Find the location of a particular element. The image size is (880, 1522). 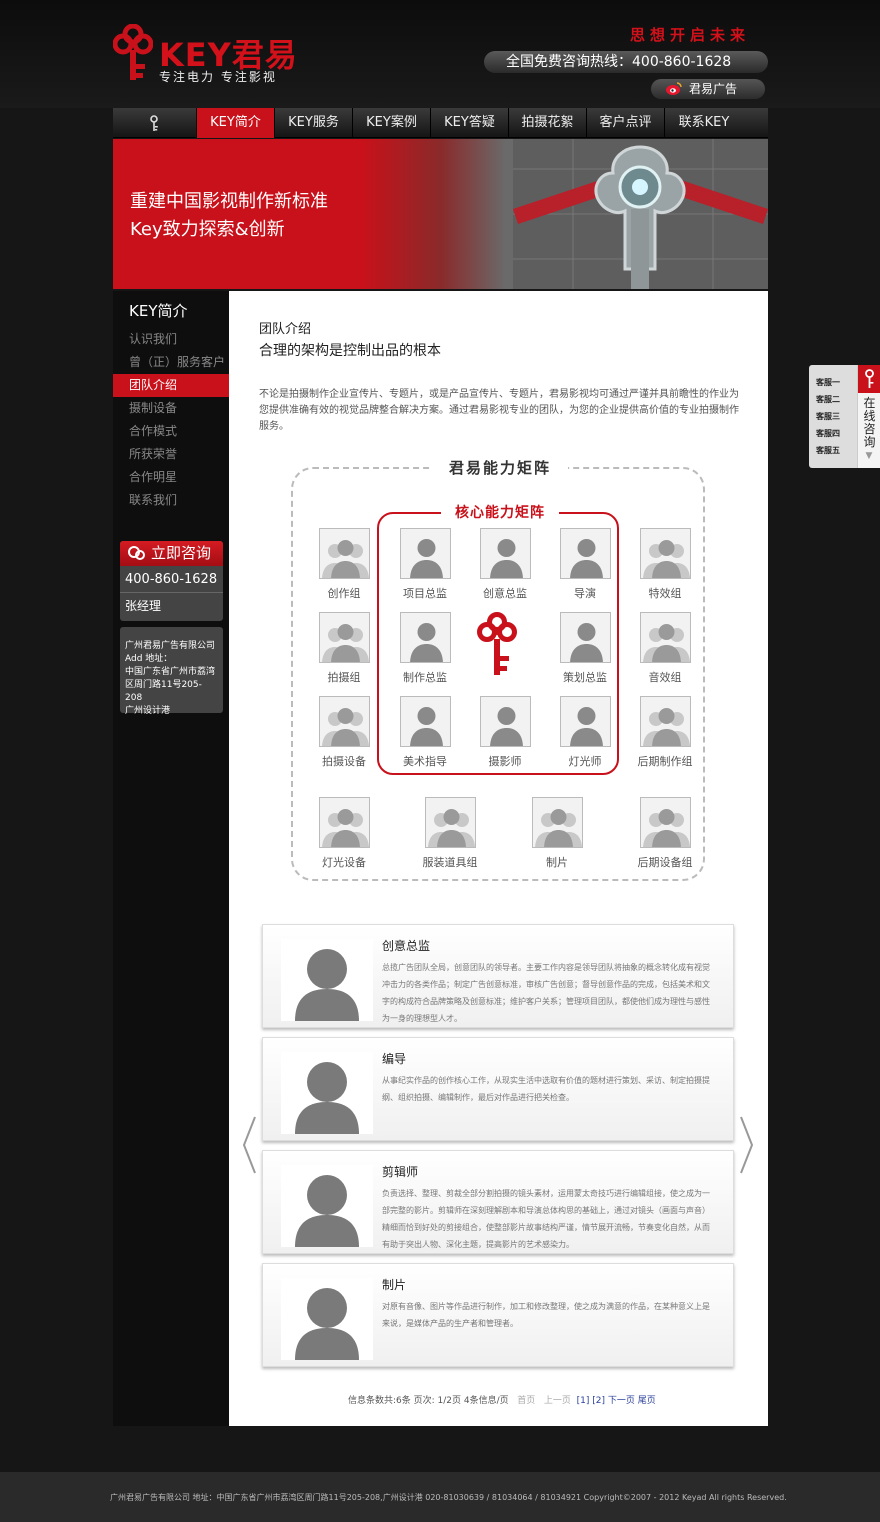

team-member: 音效组 is located at coordinates (665, 648).